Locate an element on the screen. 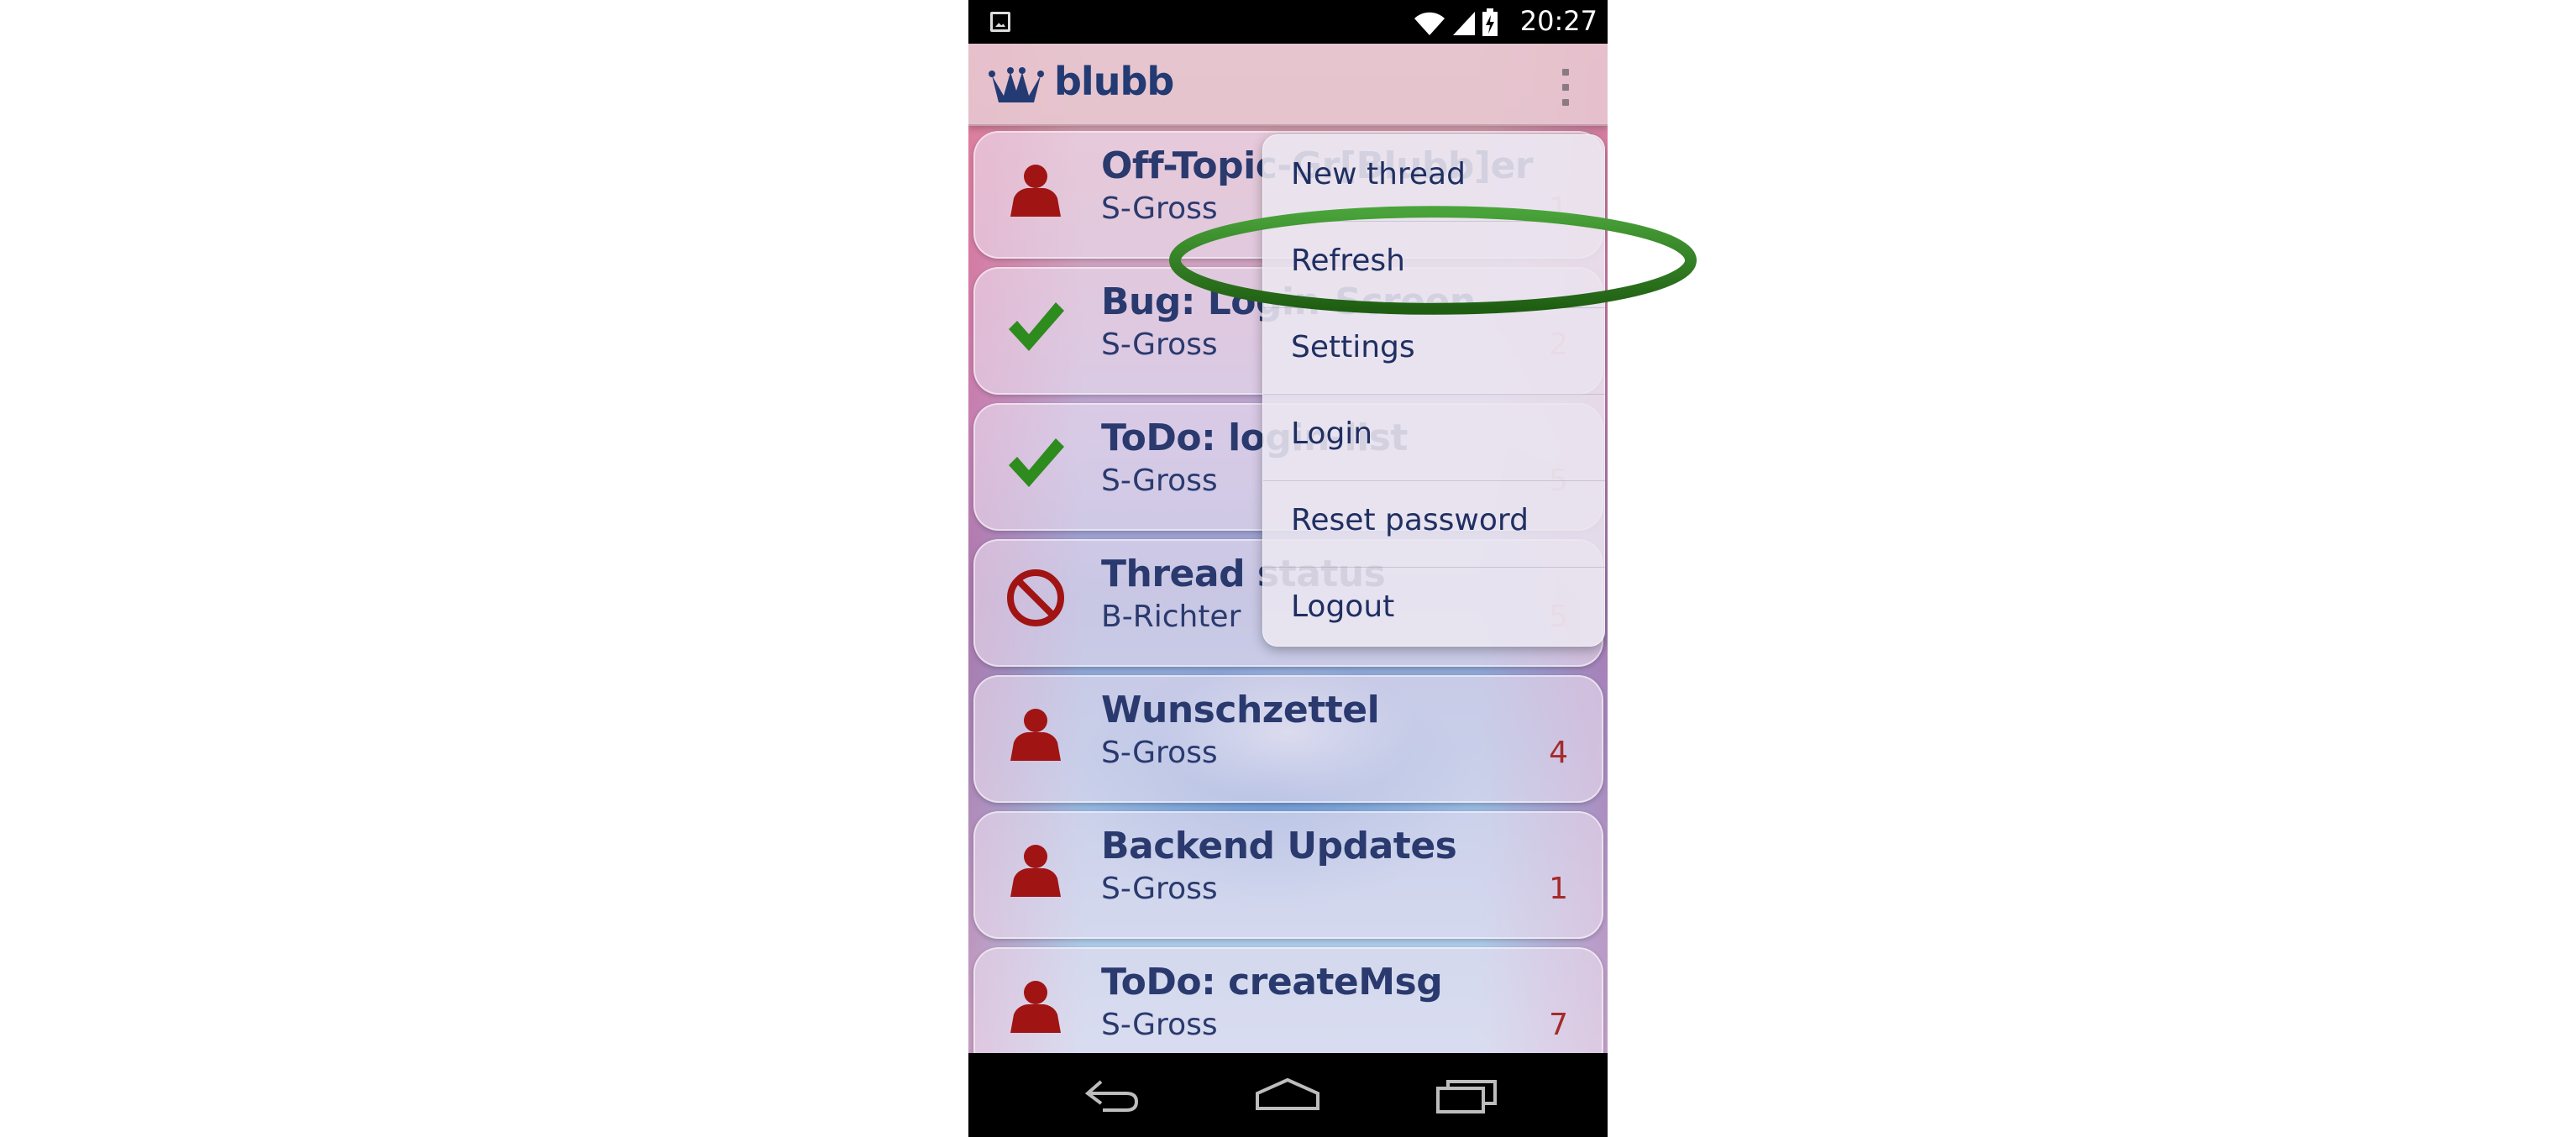 The height and width of the screenshot is (1137, 2576). thread-item: Backend Updates S-Gross 1 is located at coordinates (1288, 875).